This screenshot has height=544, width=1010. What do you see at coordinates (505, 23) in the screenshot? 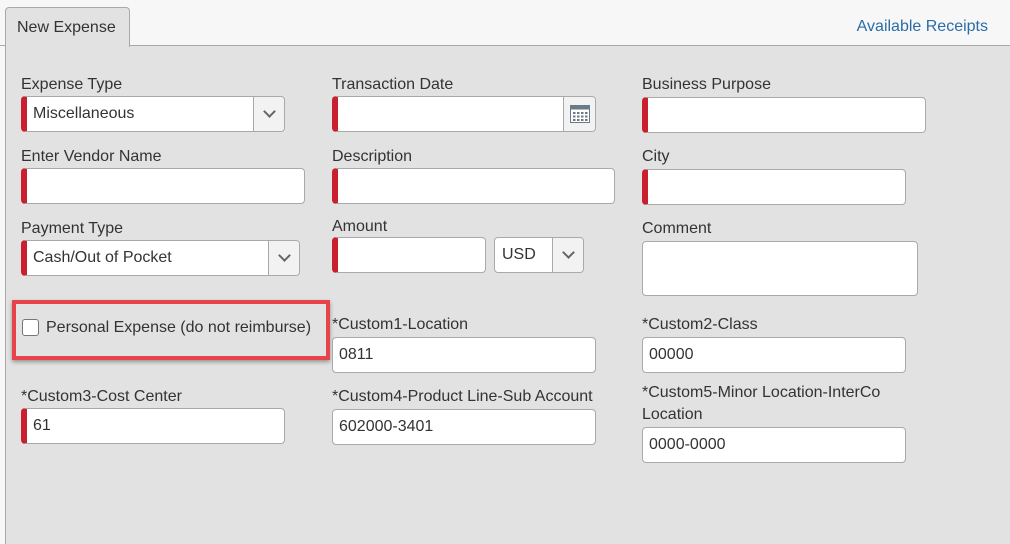
I see `tab-bar: New Expense Available Receipts` at bounding box center [505, 23].